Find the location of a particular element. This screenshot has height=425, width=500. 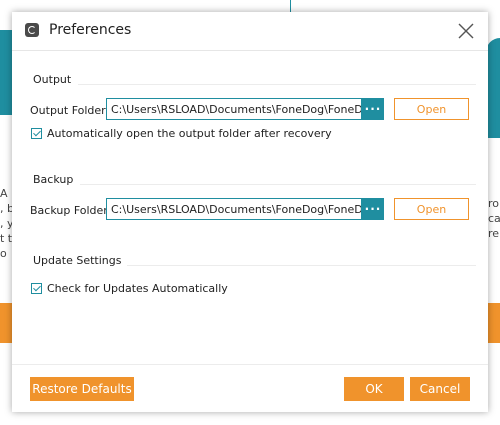

background-text-line: ca is located at coordinates (494, 218).